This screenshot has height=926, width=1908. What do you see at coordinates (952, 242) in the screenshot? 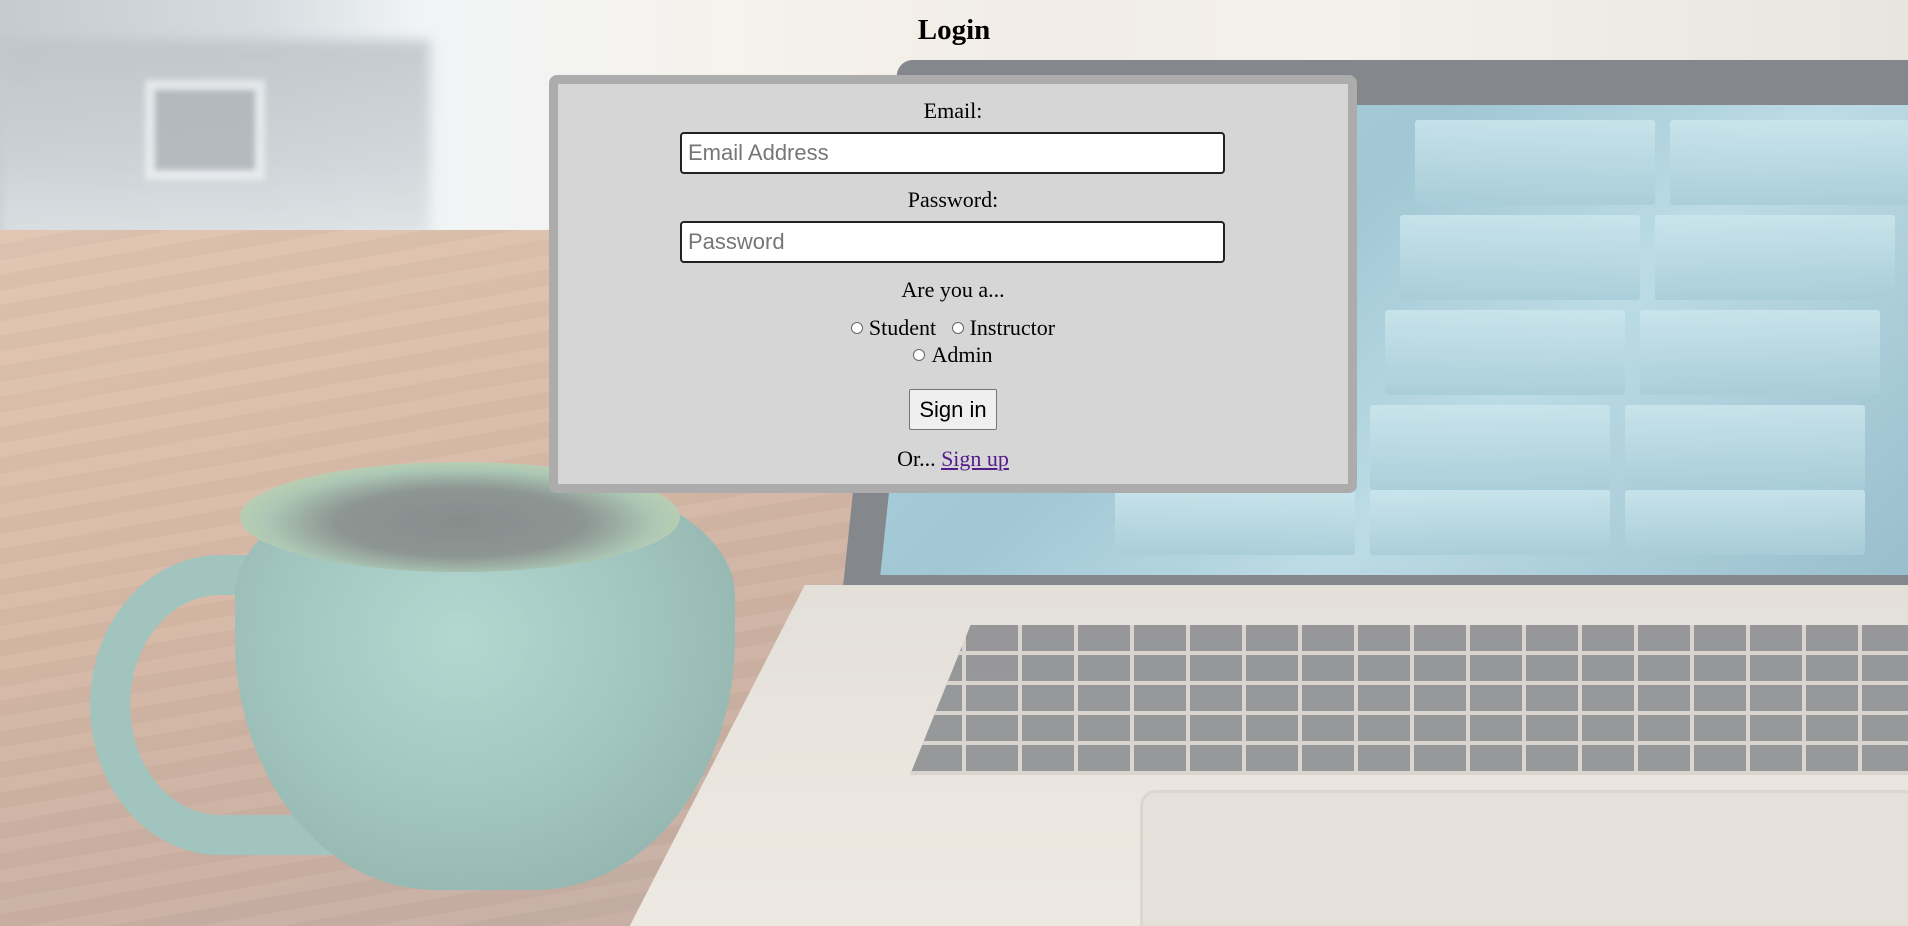
I see `password-field` at bounding box center [952, 242].